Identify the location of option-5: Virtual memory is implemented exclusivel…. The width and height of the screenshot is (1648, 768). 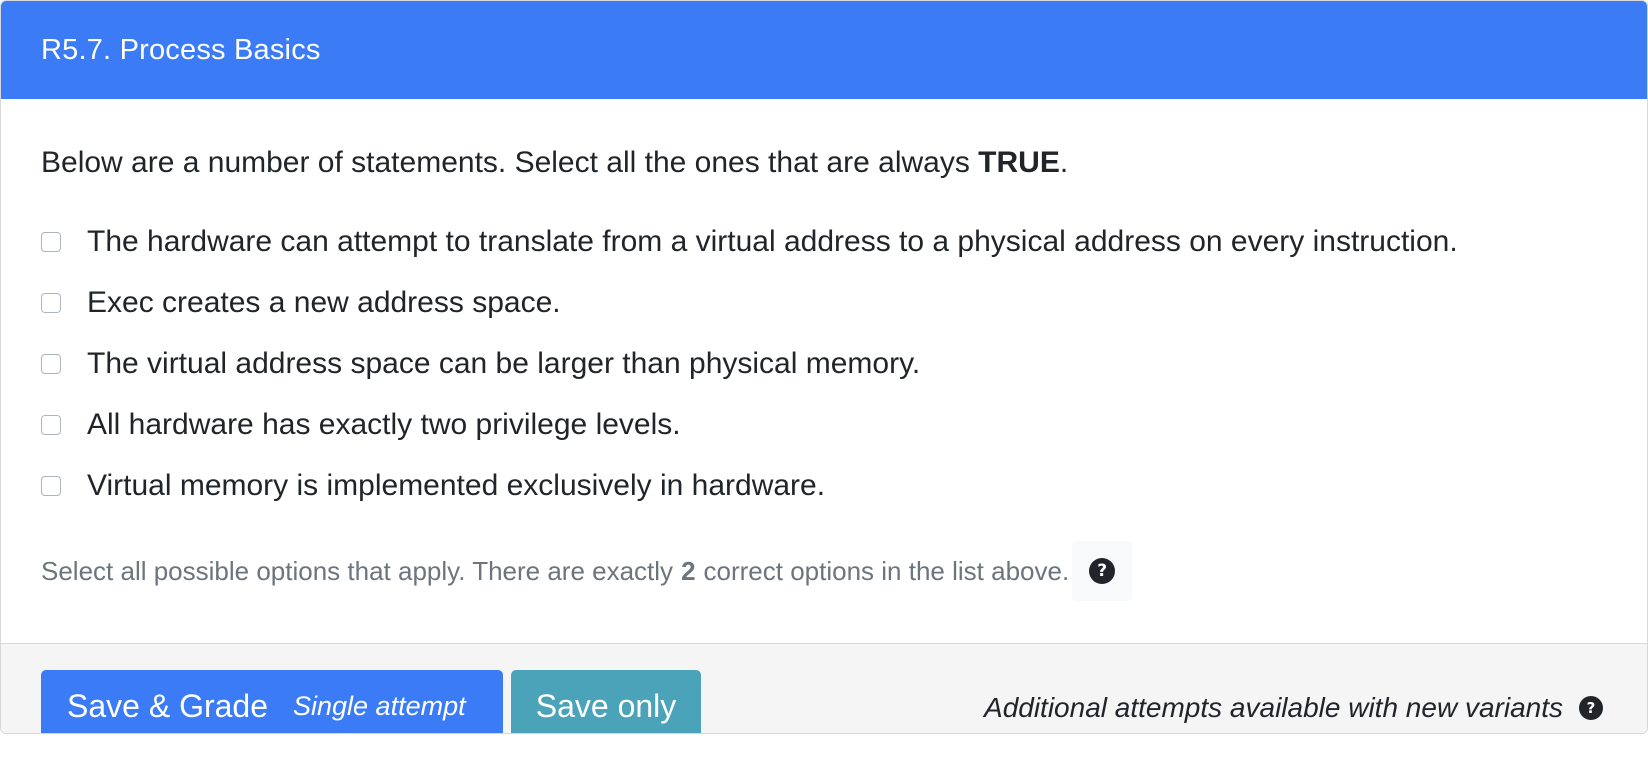
(433, 486).